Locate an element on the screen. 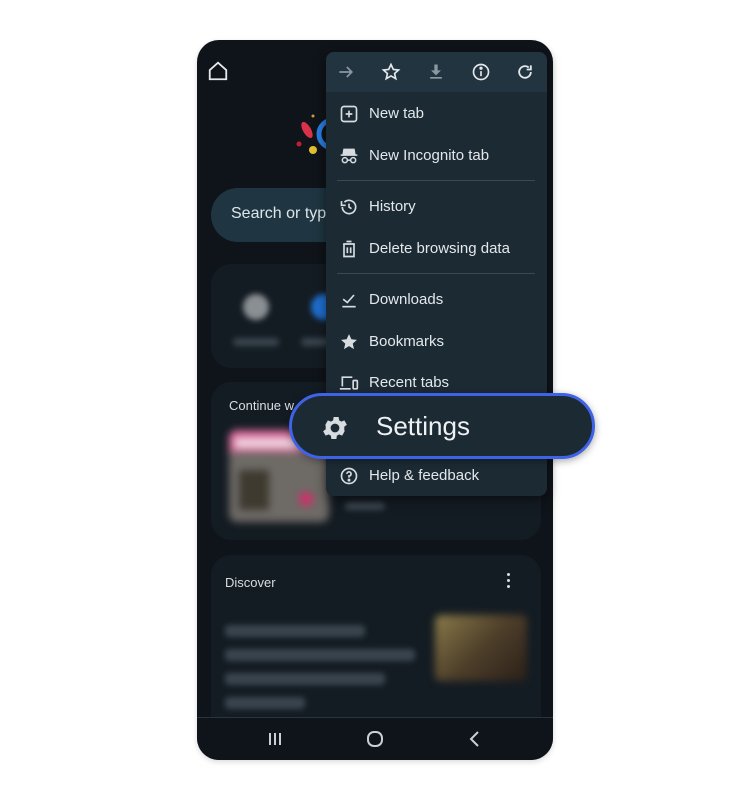 This screenshot has width=750, height=800. menu-item-bookmarks: Bookmarks is located at coordinates (436, 342).